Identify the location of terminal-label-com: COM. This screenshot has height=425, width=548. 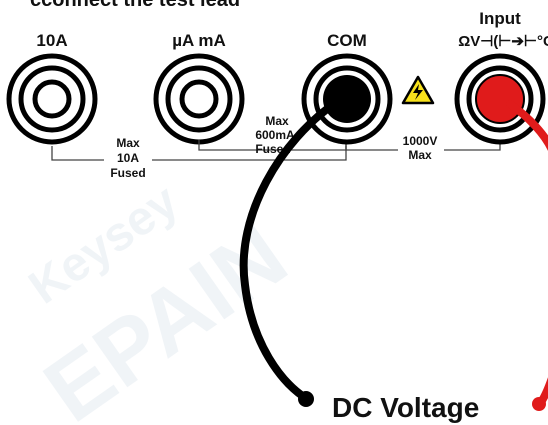
(347, 40).